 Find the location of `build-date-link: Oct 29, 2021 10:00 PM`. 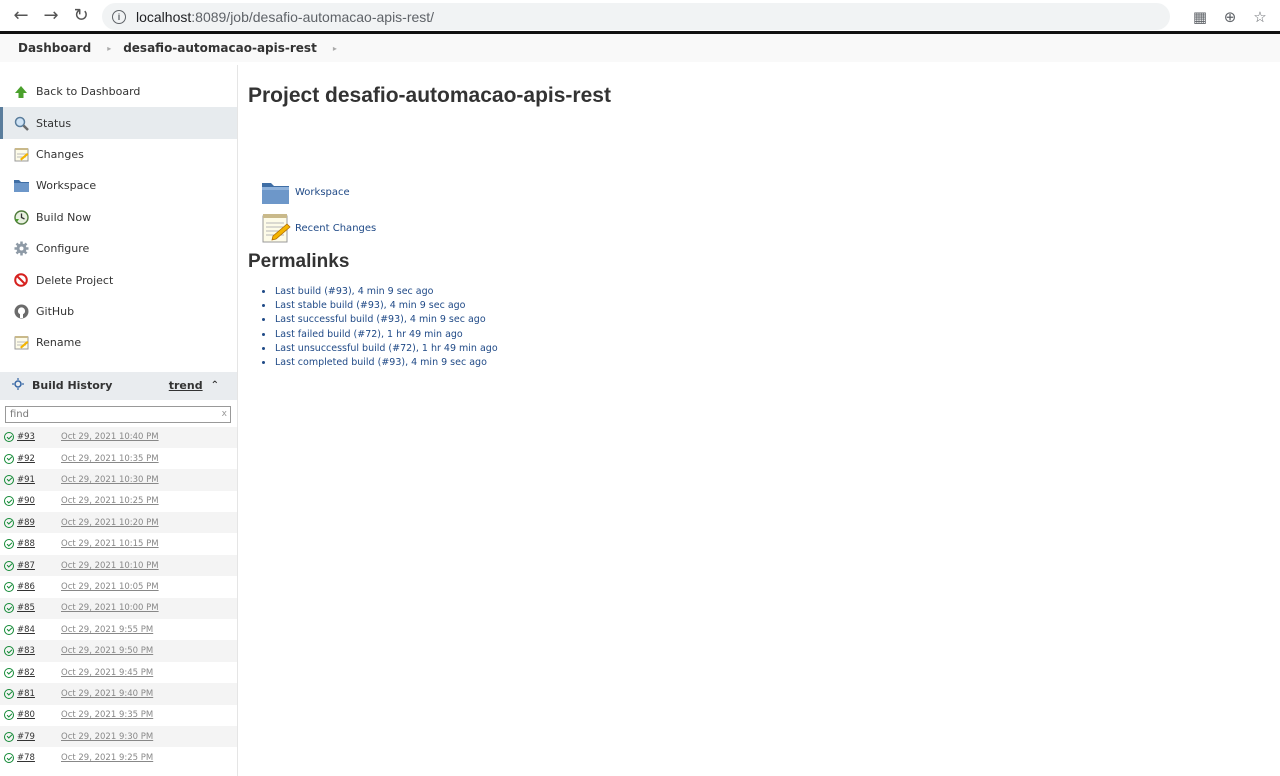

build-date-link: Oct 29, 2021 10:00 PM is located at coordinates (110, 608).